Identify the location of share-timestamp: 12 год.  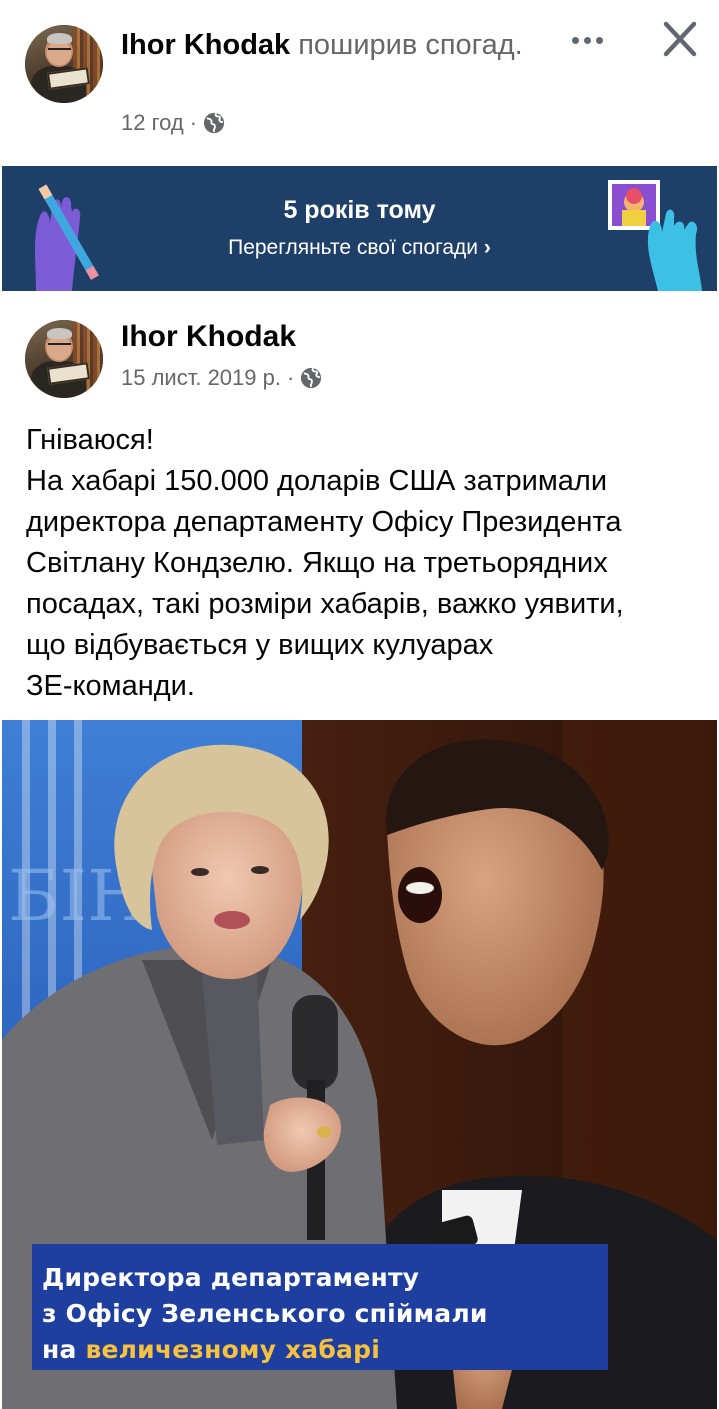
(152, 123).